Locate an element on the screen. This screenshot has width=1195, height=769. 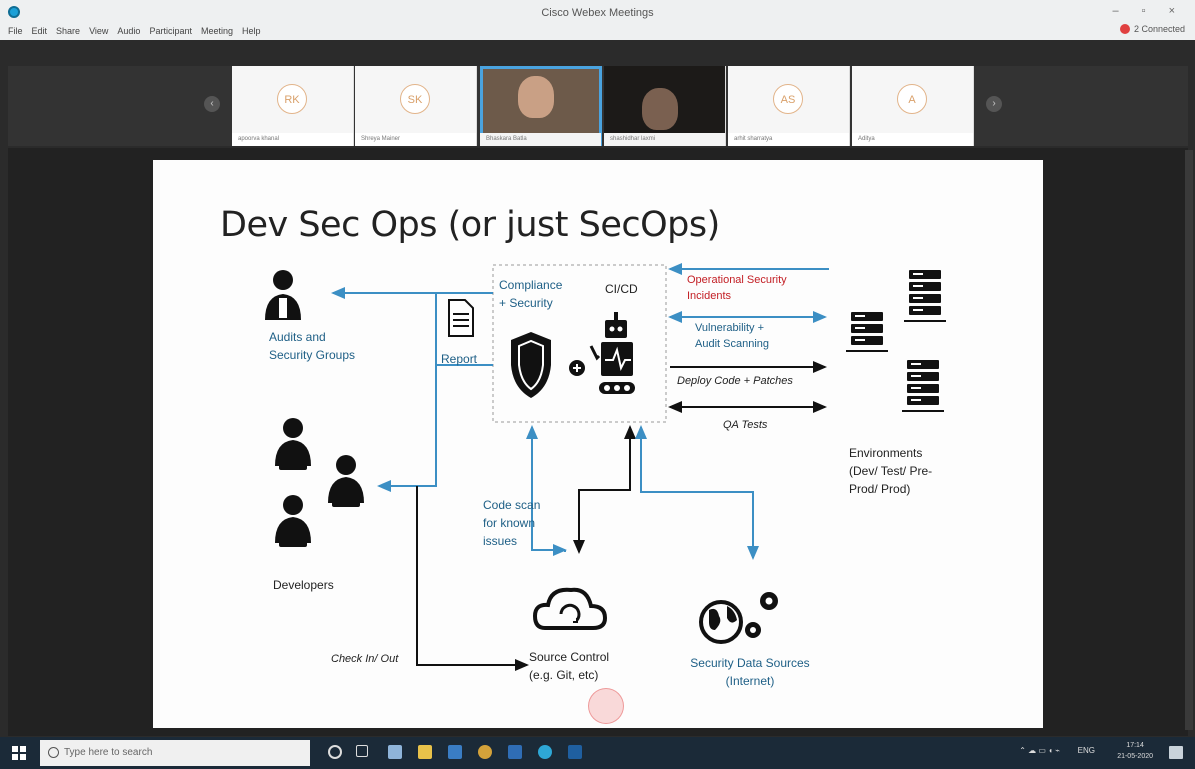
taskbar-search-input: Type here to search is located at coordinates (175, 753).